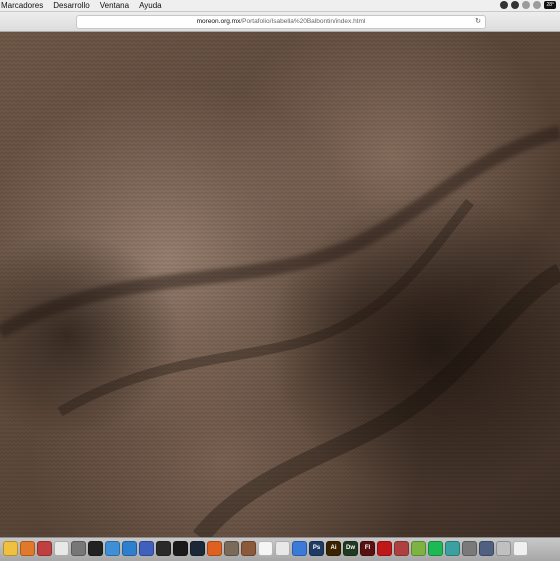 The image size is (560, 561). I want to click on temperature-badge: 28°, so click(550, 5).